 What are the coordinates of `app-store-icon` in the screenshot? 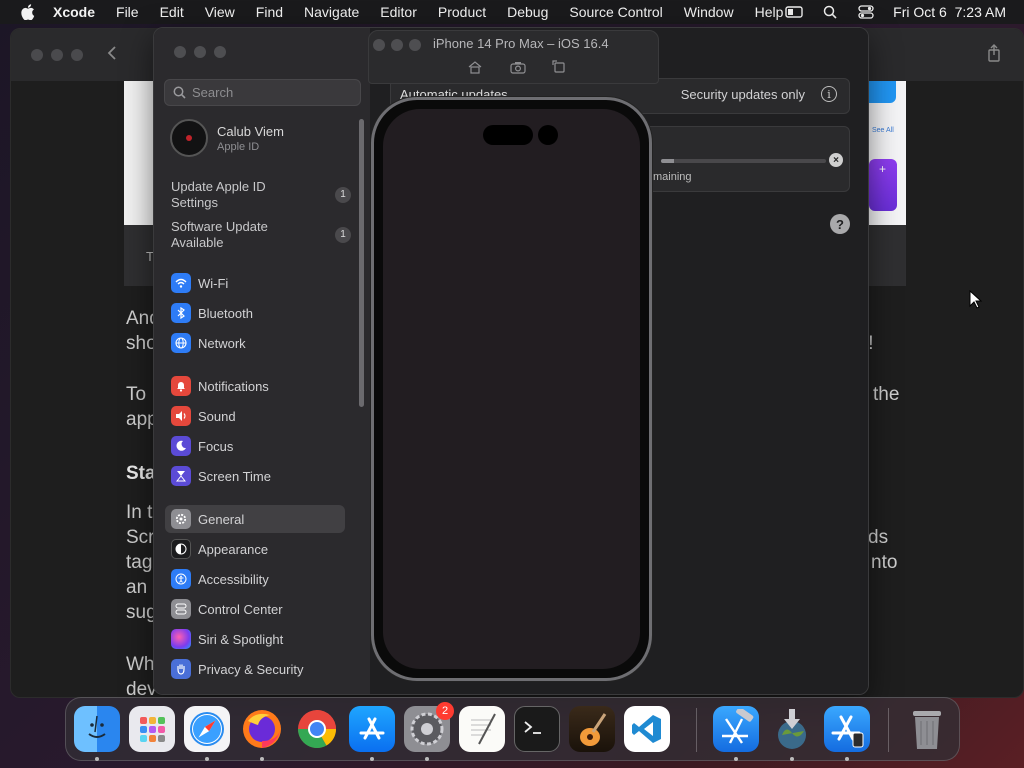 It's located at (372, 729).